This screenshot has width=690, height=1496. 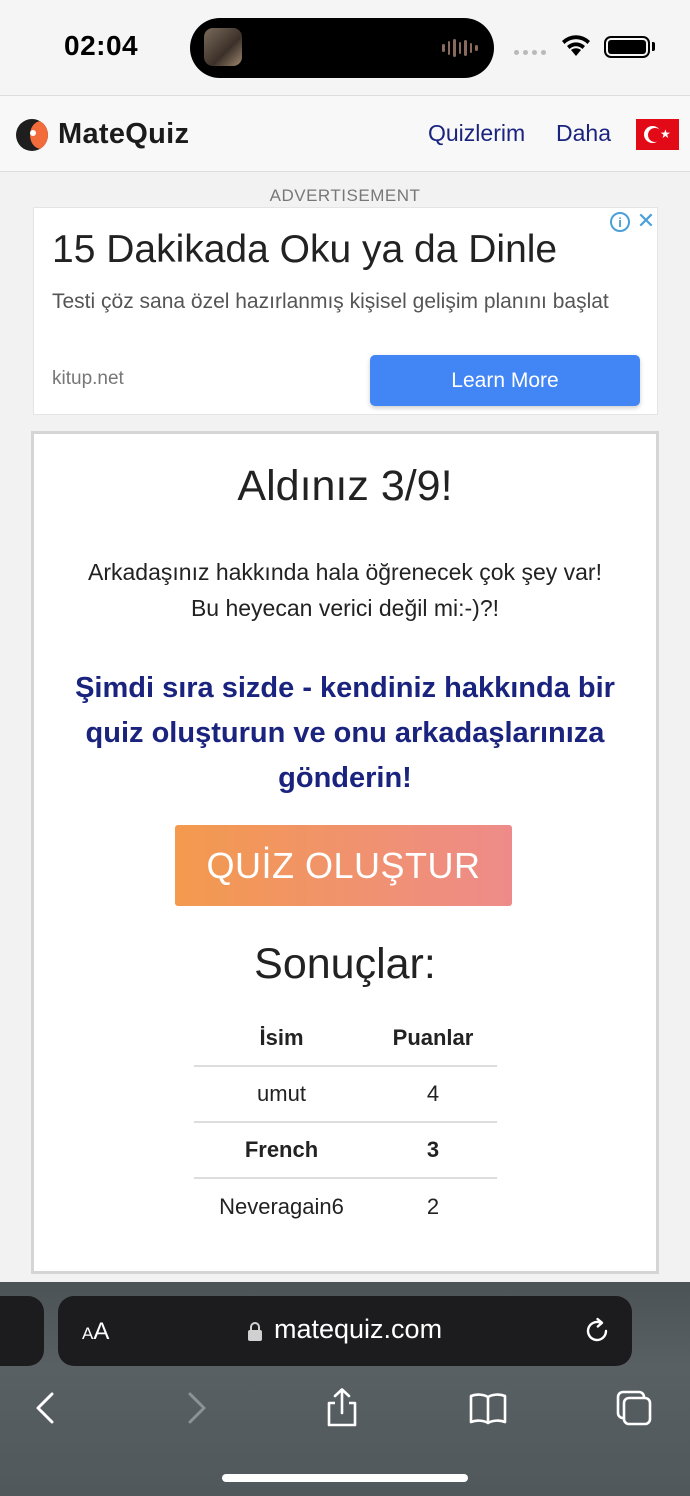 What do you see at coordinates (488, 1408) in the screenshot?
I see `bookmarks-icon` at bounding box center [488, 1408].